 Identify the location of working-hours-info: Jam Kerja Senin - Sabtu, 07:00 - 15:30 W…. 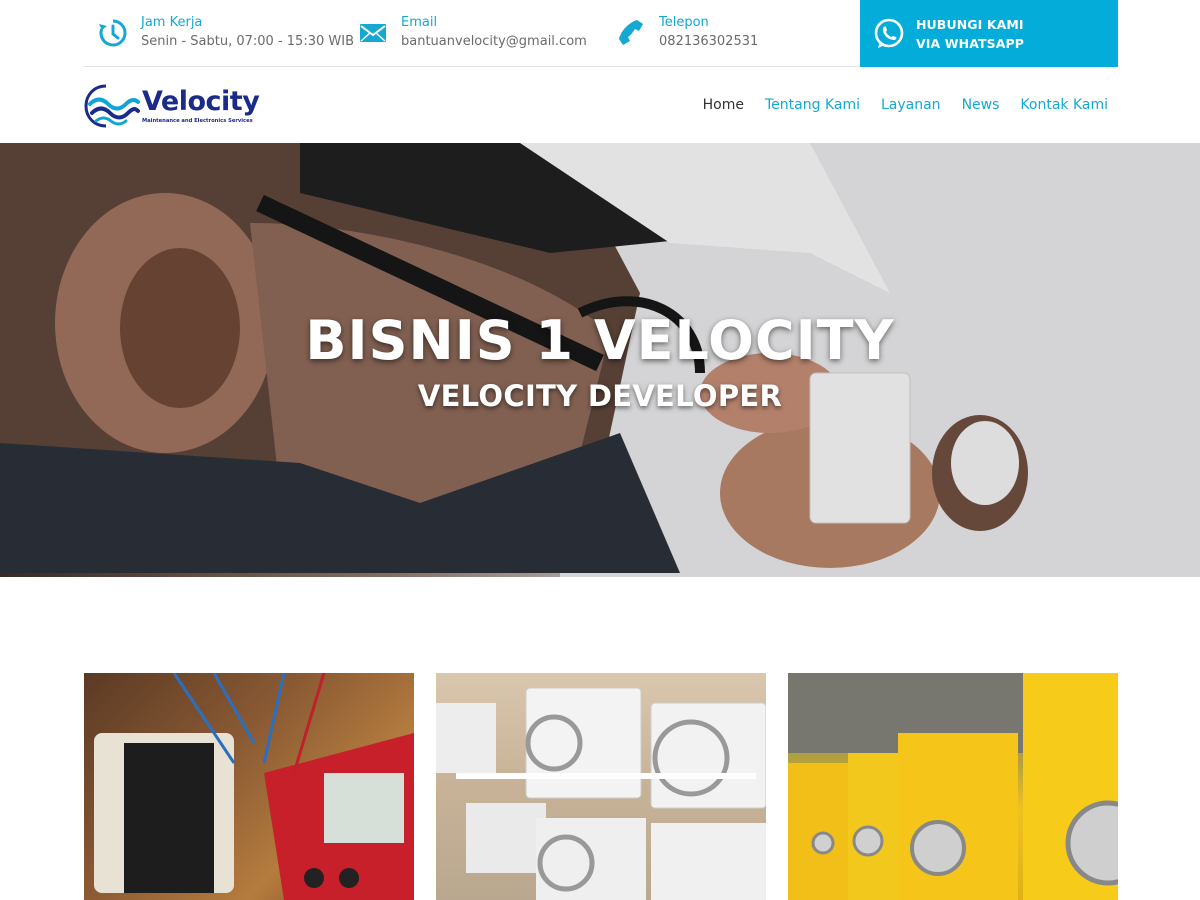
(226, 33).